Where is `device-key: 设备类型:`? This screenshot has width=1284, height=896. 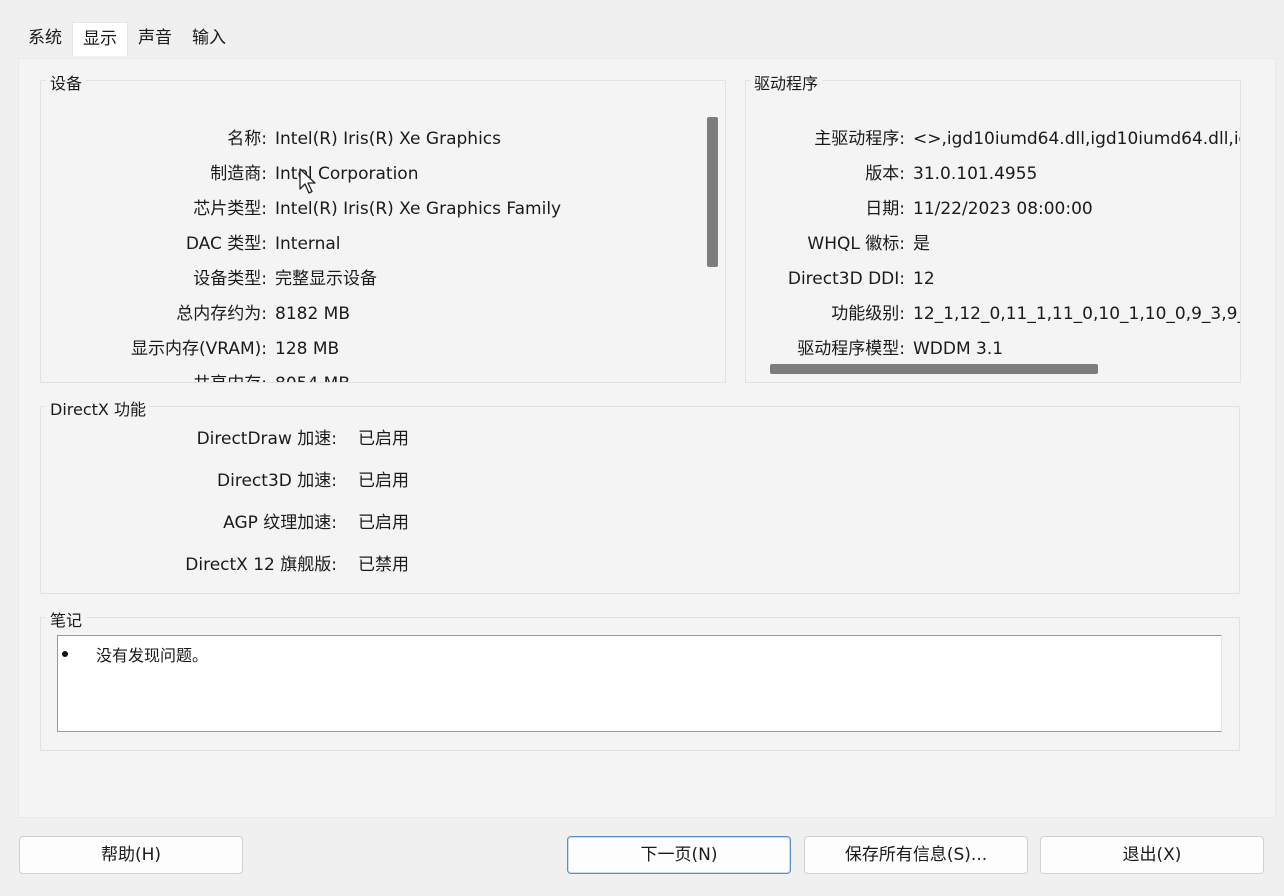
device-key: 设备类型: is located at coordinates (230, 279).